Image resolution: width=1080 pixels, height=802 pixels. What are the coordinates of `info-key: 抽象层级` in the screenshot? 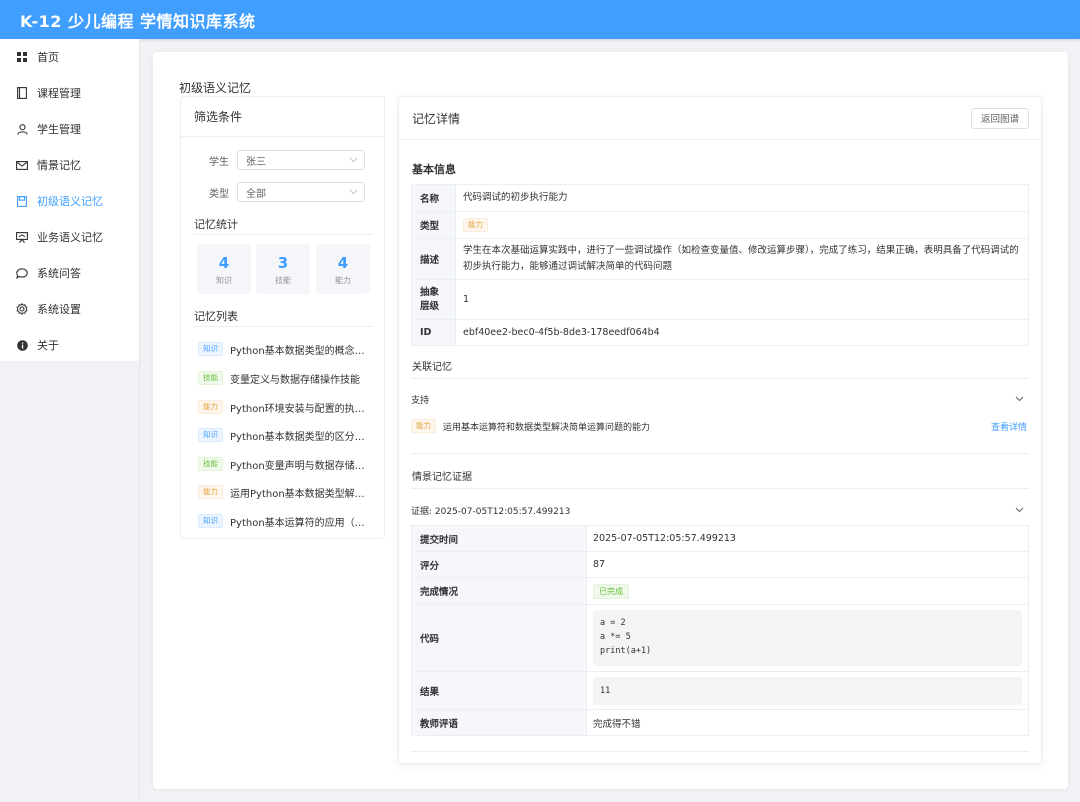 It's located at (433, 299).